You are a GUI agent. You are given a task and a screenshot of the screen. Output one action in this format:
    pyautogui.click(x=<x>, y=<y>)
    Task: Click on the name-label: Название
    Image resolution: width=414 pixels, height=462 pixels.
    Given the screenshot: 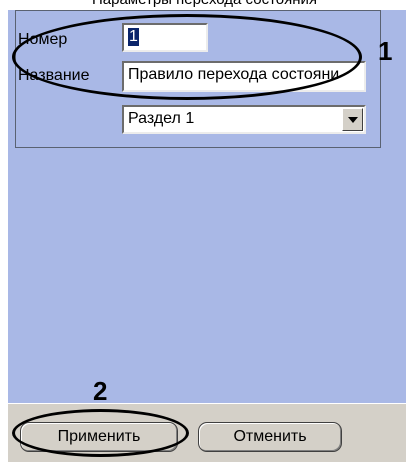 What is the action you would take?
    pyautogui.click(x=54, y=75)
    